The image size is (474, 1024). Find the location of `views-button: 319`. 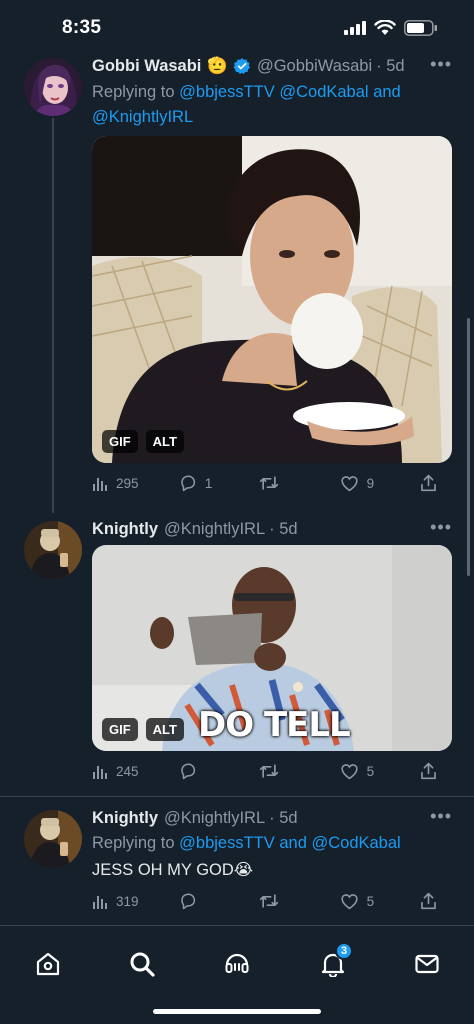

views-button: 319 is located at coordinates (115, 901).